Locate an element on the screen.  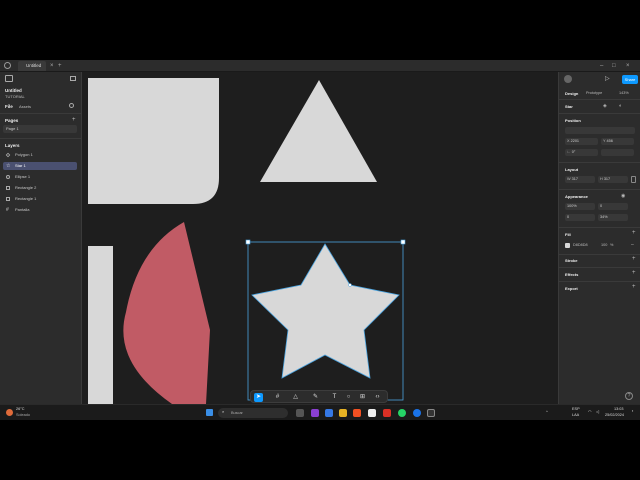
add-fill-icon: + is located at coordinates (634, 233).